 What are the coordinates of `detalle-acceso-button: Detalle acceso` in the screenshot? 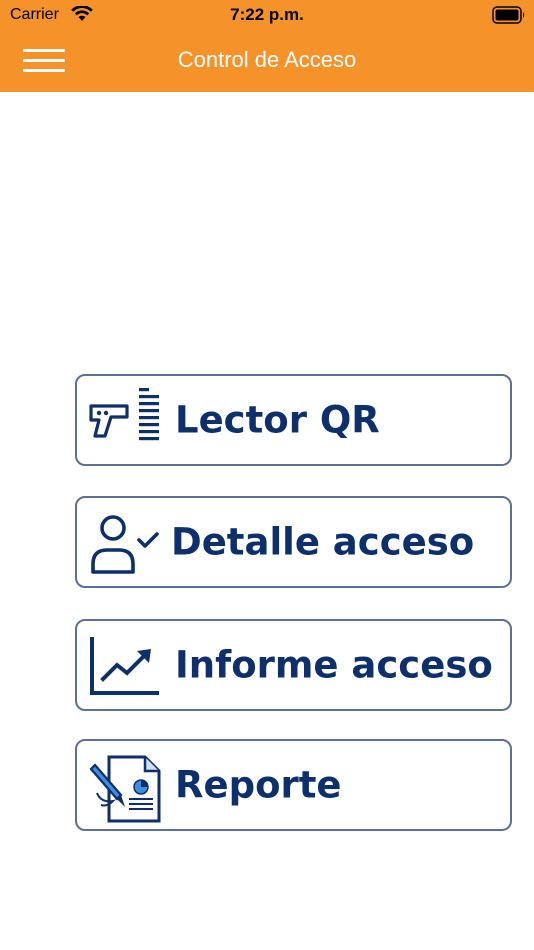 It's located at (293, 542).